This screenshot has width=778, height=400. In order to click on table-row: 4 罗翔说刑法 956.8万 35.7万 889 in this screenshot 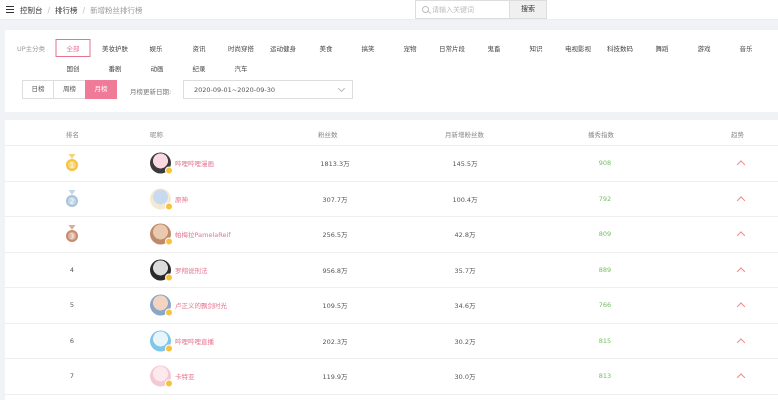, I will do `click(391, 270)`.